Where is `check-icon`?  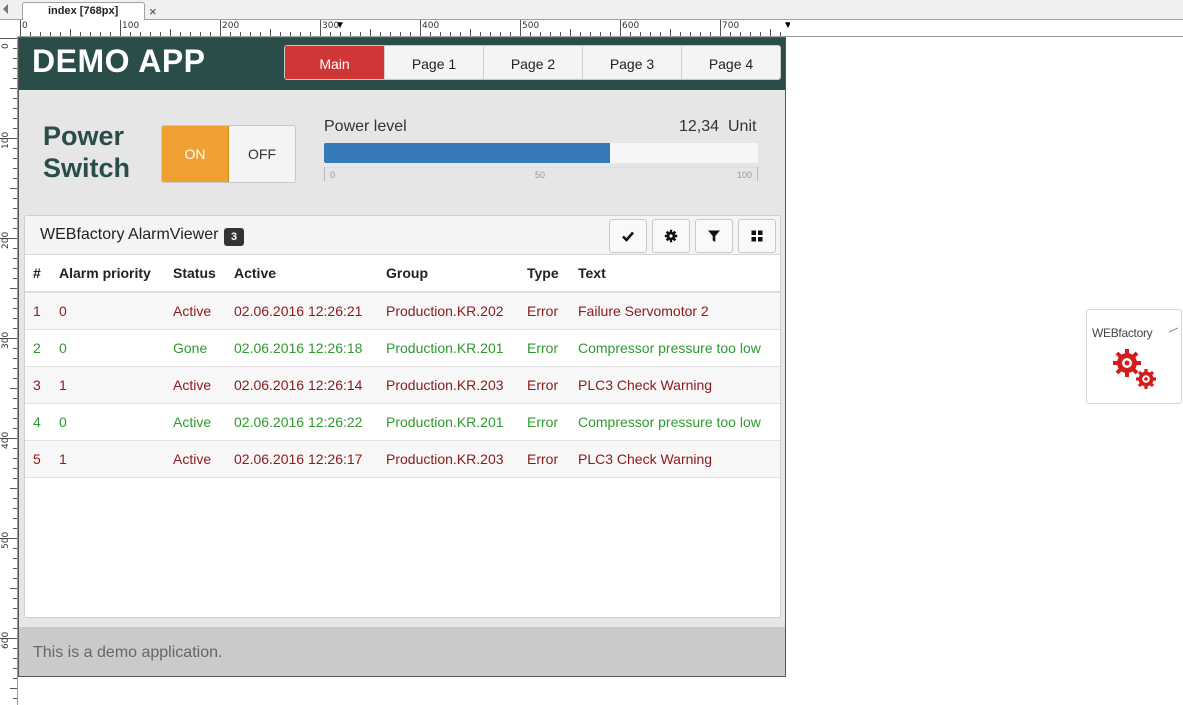 check-icon is located at coordinates (628, 236).